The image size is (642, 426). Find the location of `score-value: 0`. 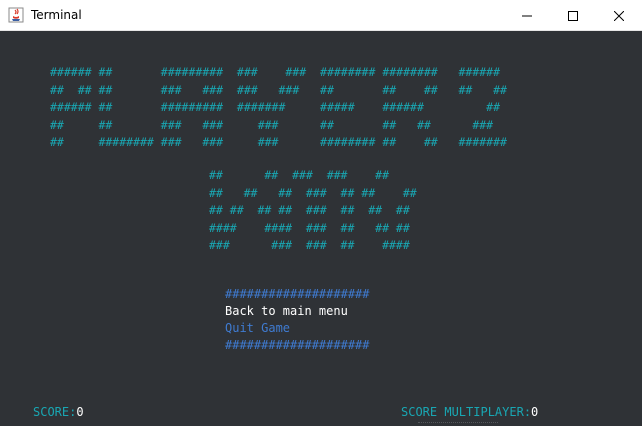

score-value: 0 is located at coordinates (80, 412).